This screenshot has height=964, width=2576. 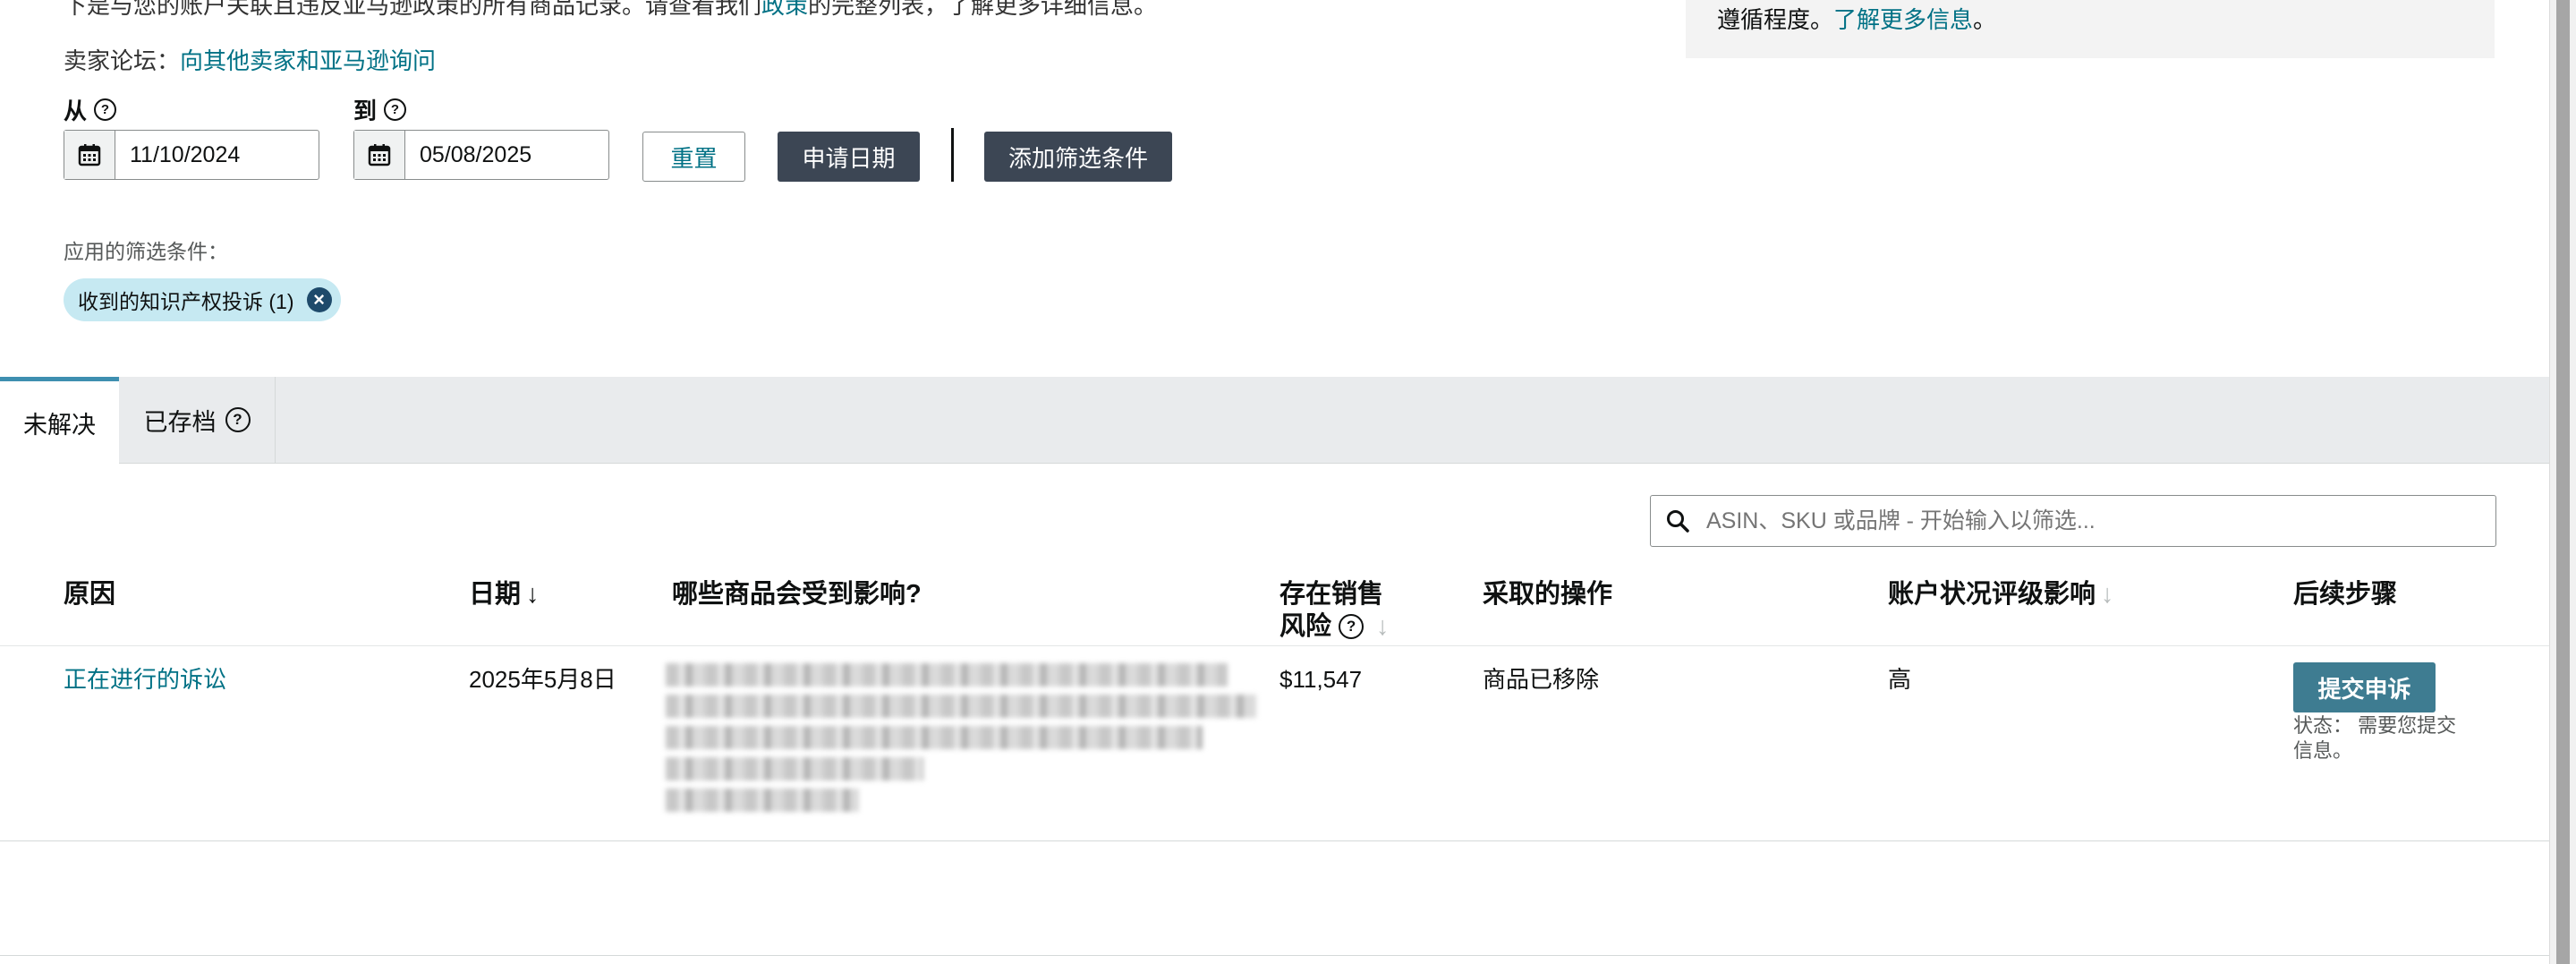 What do you see at coordinates (2345, 594) in the screenshot?
I see `column-header-next-steps: 后续步骤` at bounding box center [2345, 594].